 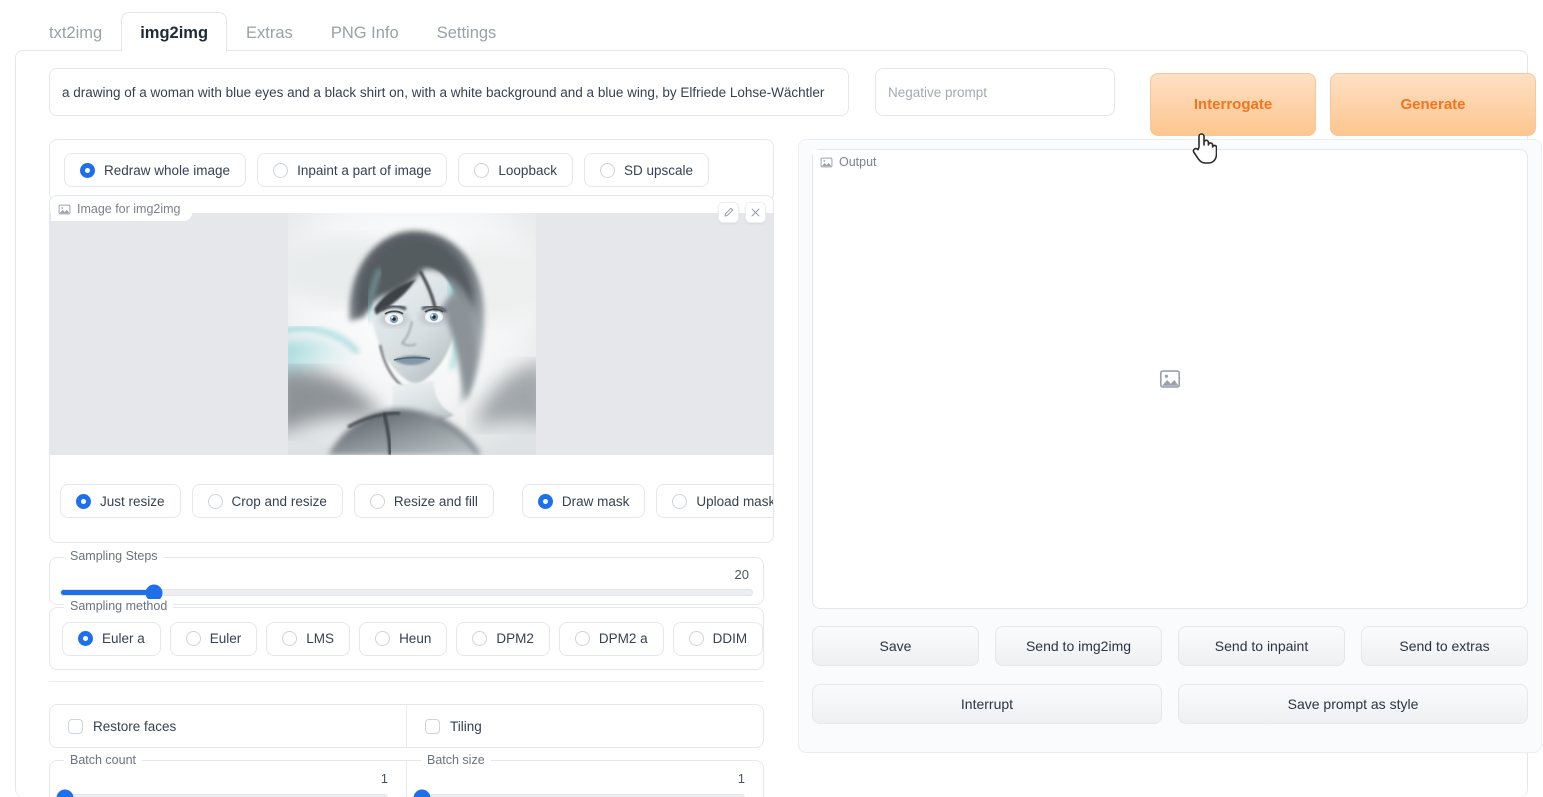 I want to click on sampler-option-euler: Euler, so click(x=213, y=638).